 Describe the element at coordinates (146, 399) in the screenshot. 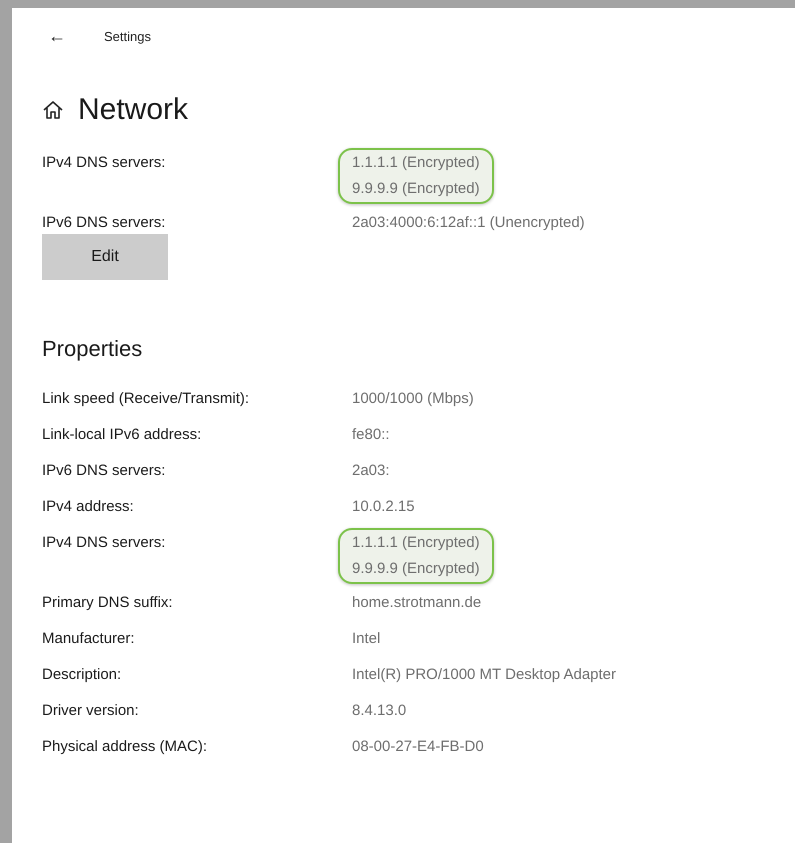

I see `property-label: Link speed (Receive/Transmit):` at that location.